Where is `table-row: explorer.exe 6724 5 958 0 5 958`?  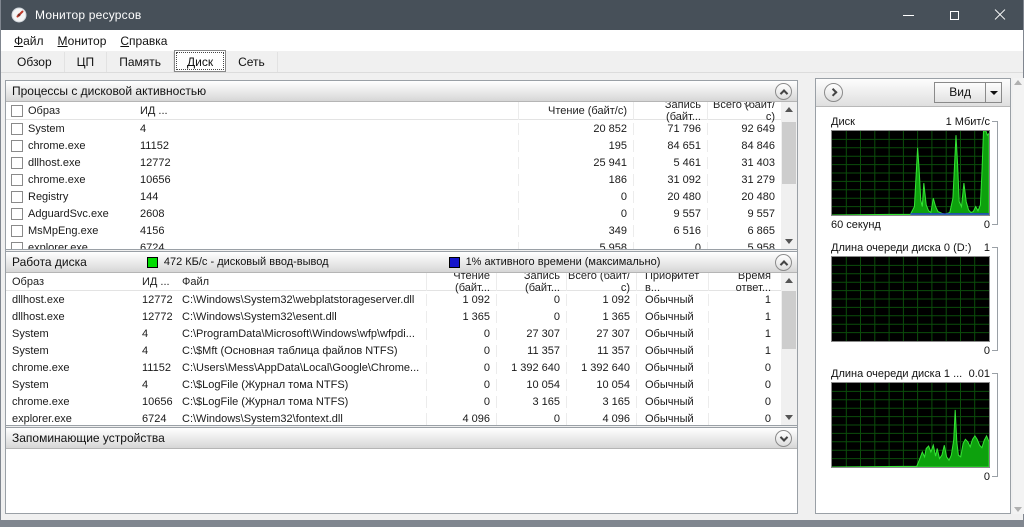 table-row: explorer.exe 6724 5 958 0 5 958 is located at coordinates (393, 244).